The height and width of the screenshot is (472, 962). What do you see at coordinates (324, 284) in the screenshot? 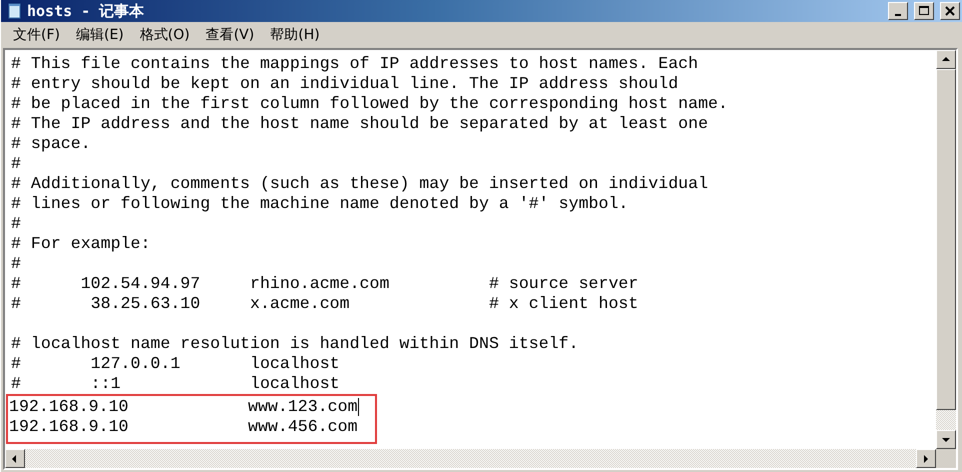
I see `text-line: # 102.54.94.97 rhino.acme.com # source server` at bounding box center [324, 284].